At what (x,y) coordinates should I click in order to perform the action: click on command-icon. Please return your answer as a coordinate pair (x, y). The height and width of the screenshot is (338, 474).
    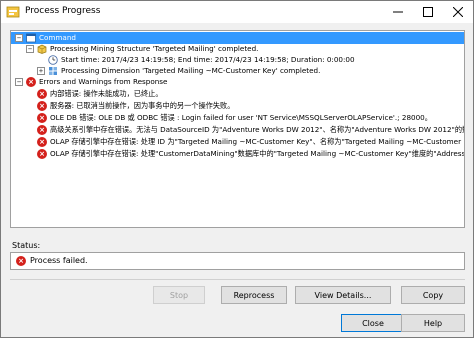
    Looking at the image, I should click on (31, 38).